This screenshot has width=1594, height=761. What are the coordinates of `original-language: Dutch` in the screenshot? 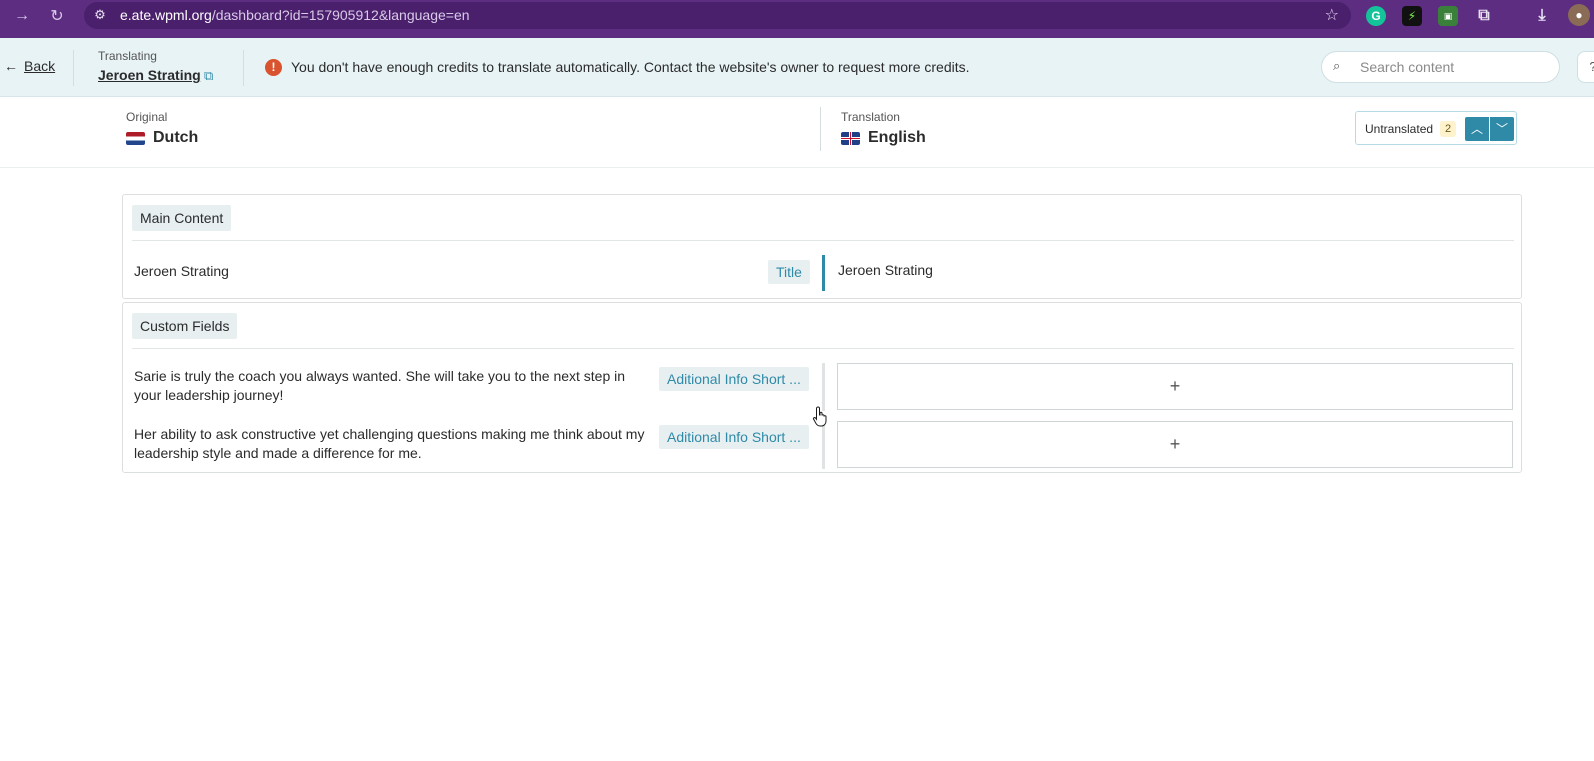 It's located at (162, 138).